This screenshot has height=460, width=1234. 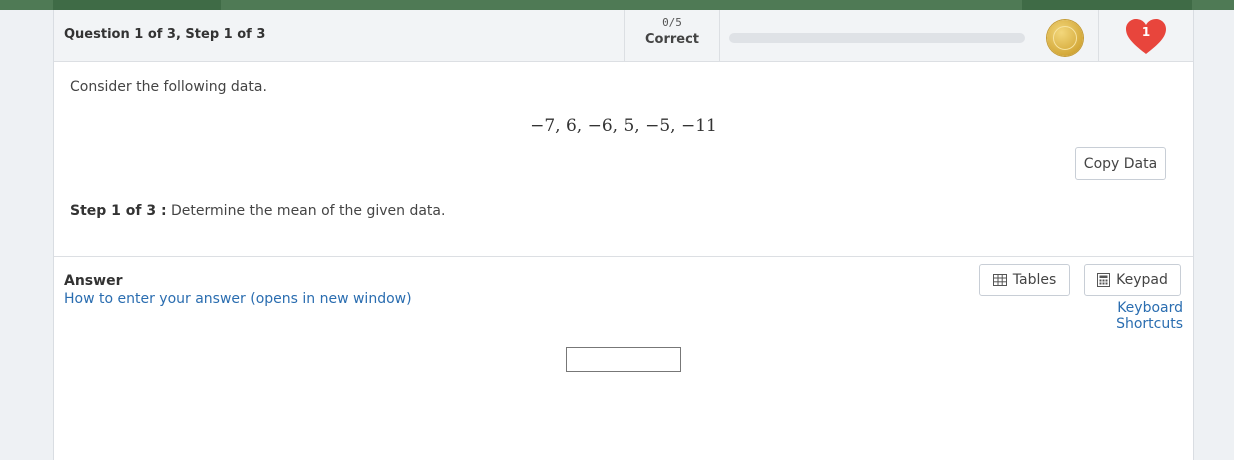 What do you see at coordinates (1107, 5) in the screenshot?
I see `top-bar-tab-right` at bounding box center [1107, 5].